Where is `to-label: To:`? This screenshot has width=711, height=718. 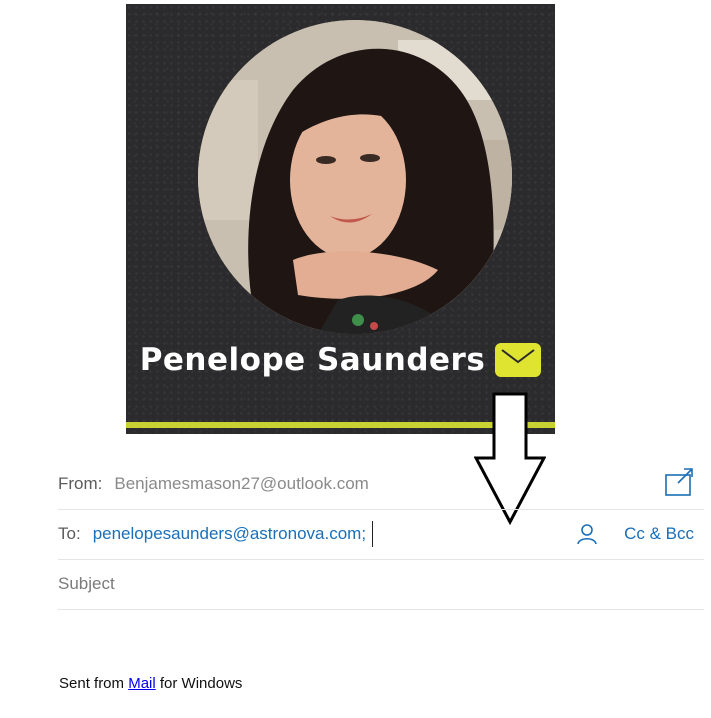
to-label: To: is located at coordinates (69, 533).